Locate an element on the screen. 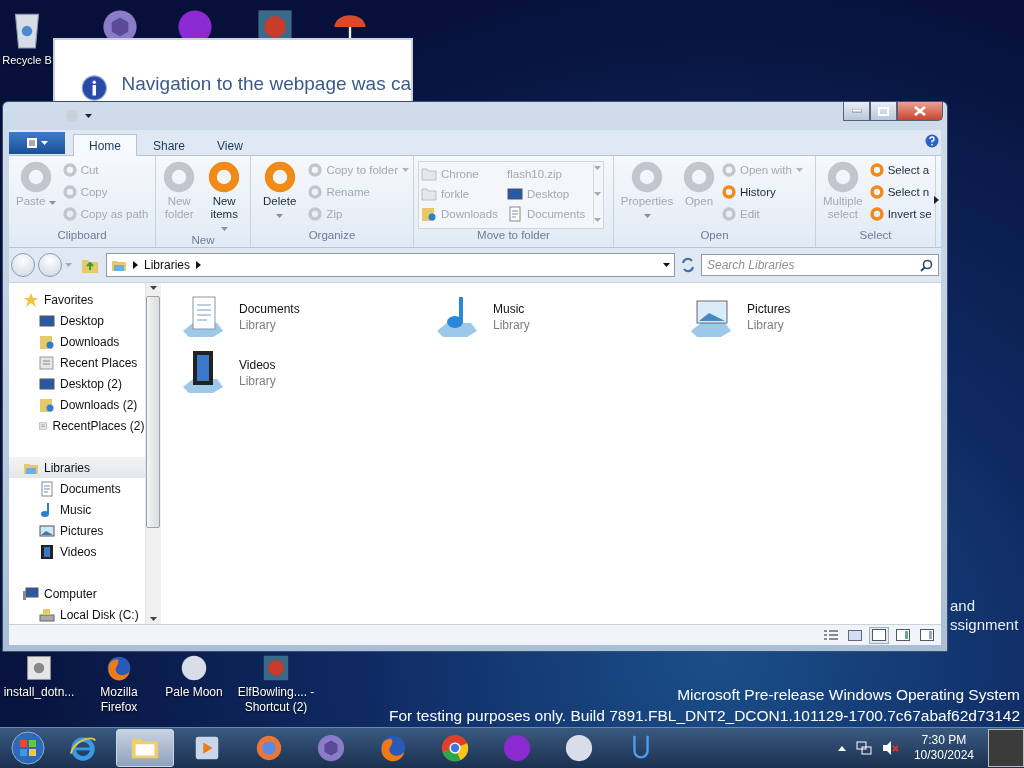 The width and height of the screenshot is (1024, 768). nav-item: Pictures is located at coordinates (77, 530).